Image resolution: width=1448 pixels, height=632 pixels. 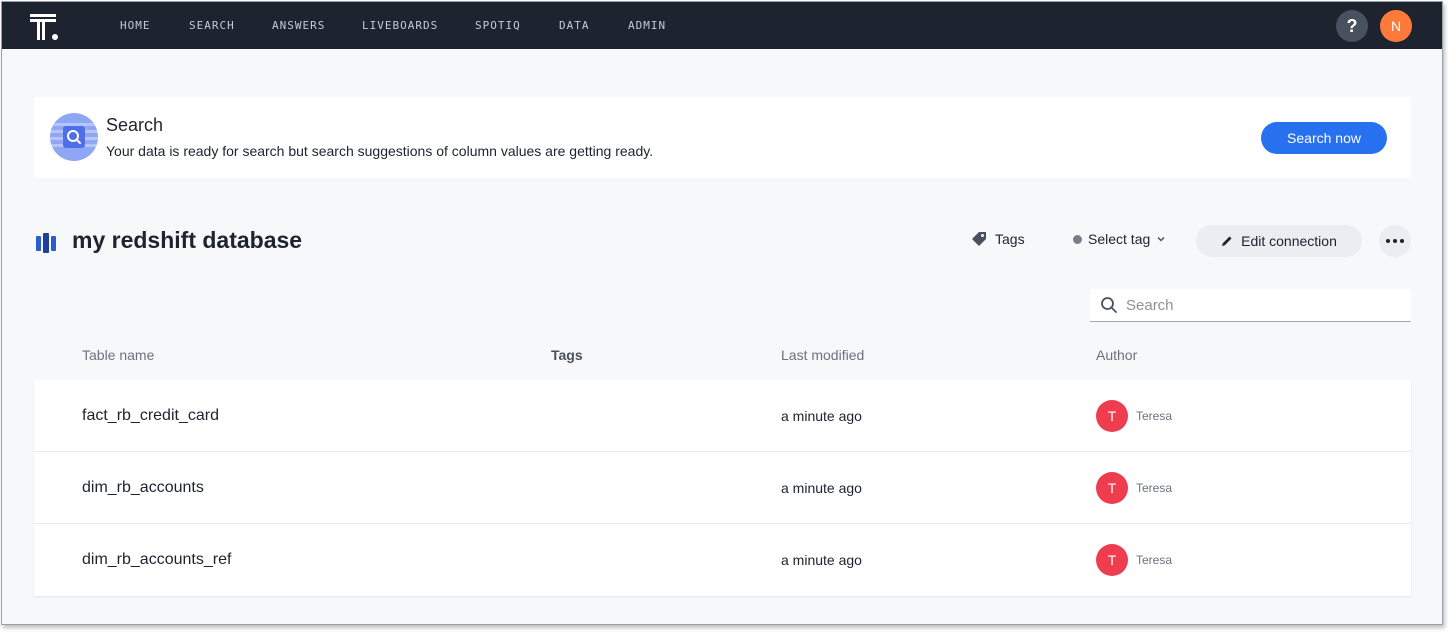 What do you see at coordinates (1395, 241) in the screenshot?
I see `more-icon` at bounding box center [1395, 241].